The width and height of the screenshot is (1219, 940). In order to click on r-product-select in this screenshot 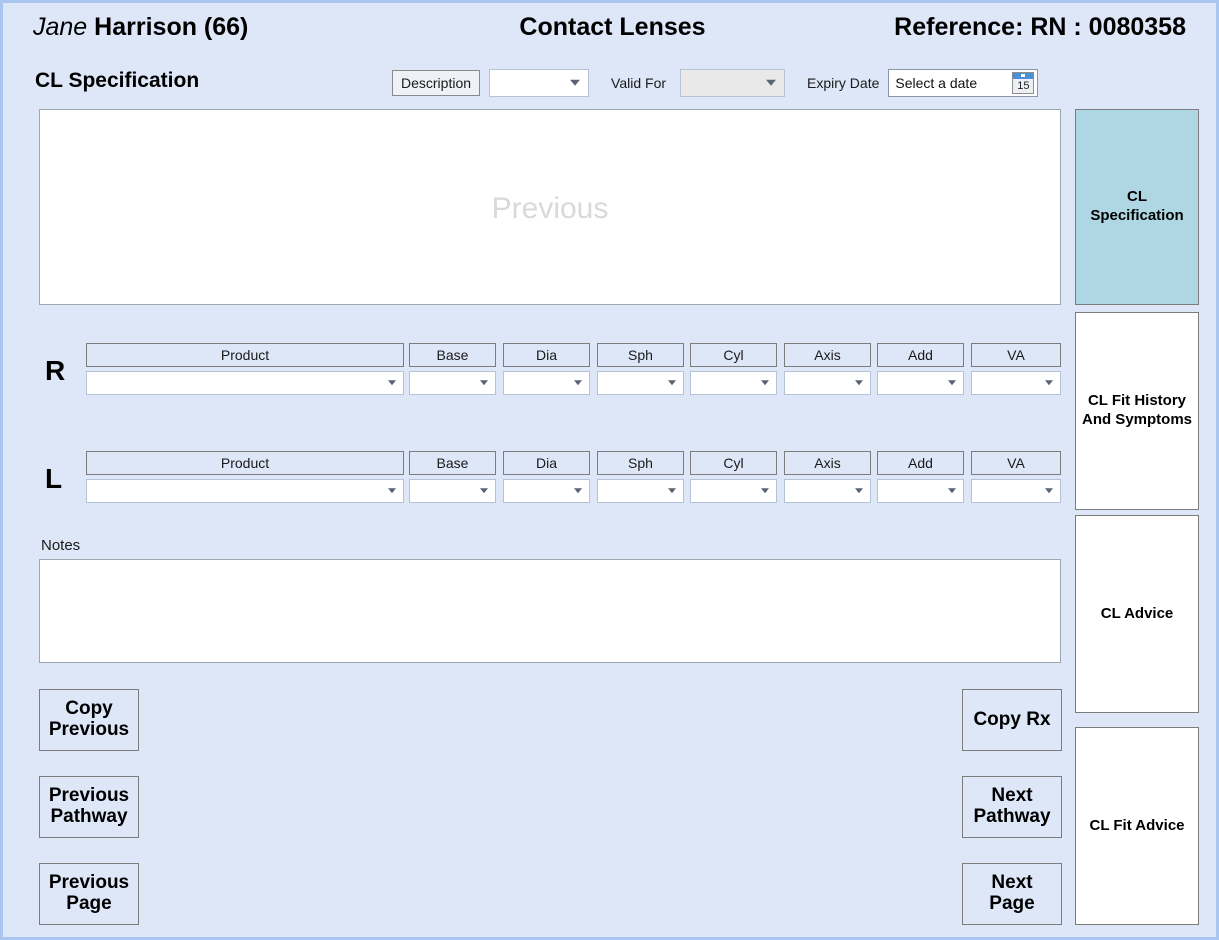, I will do `click(245, 383)`.